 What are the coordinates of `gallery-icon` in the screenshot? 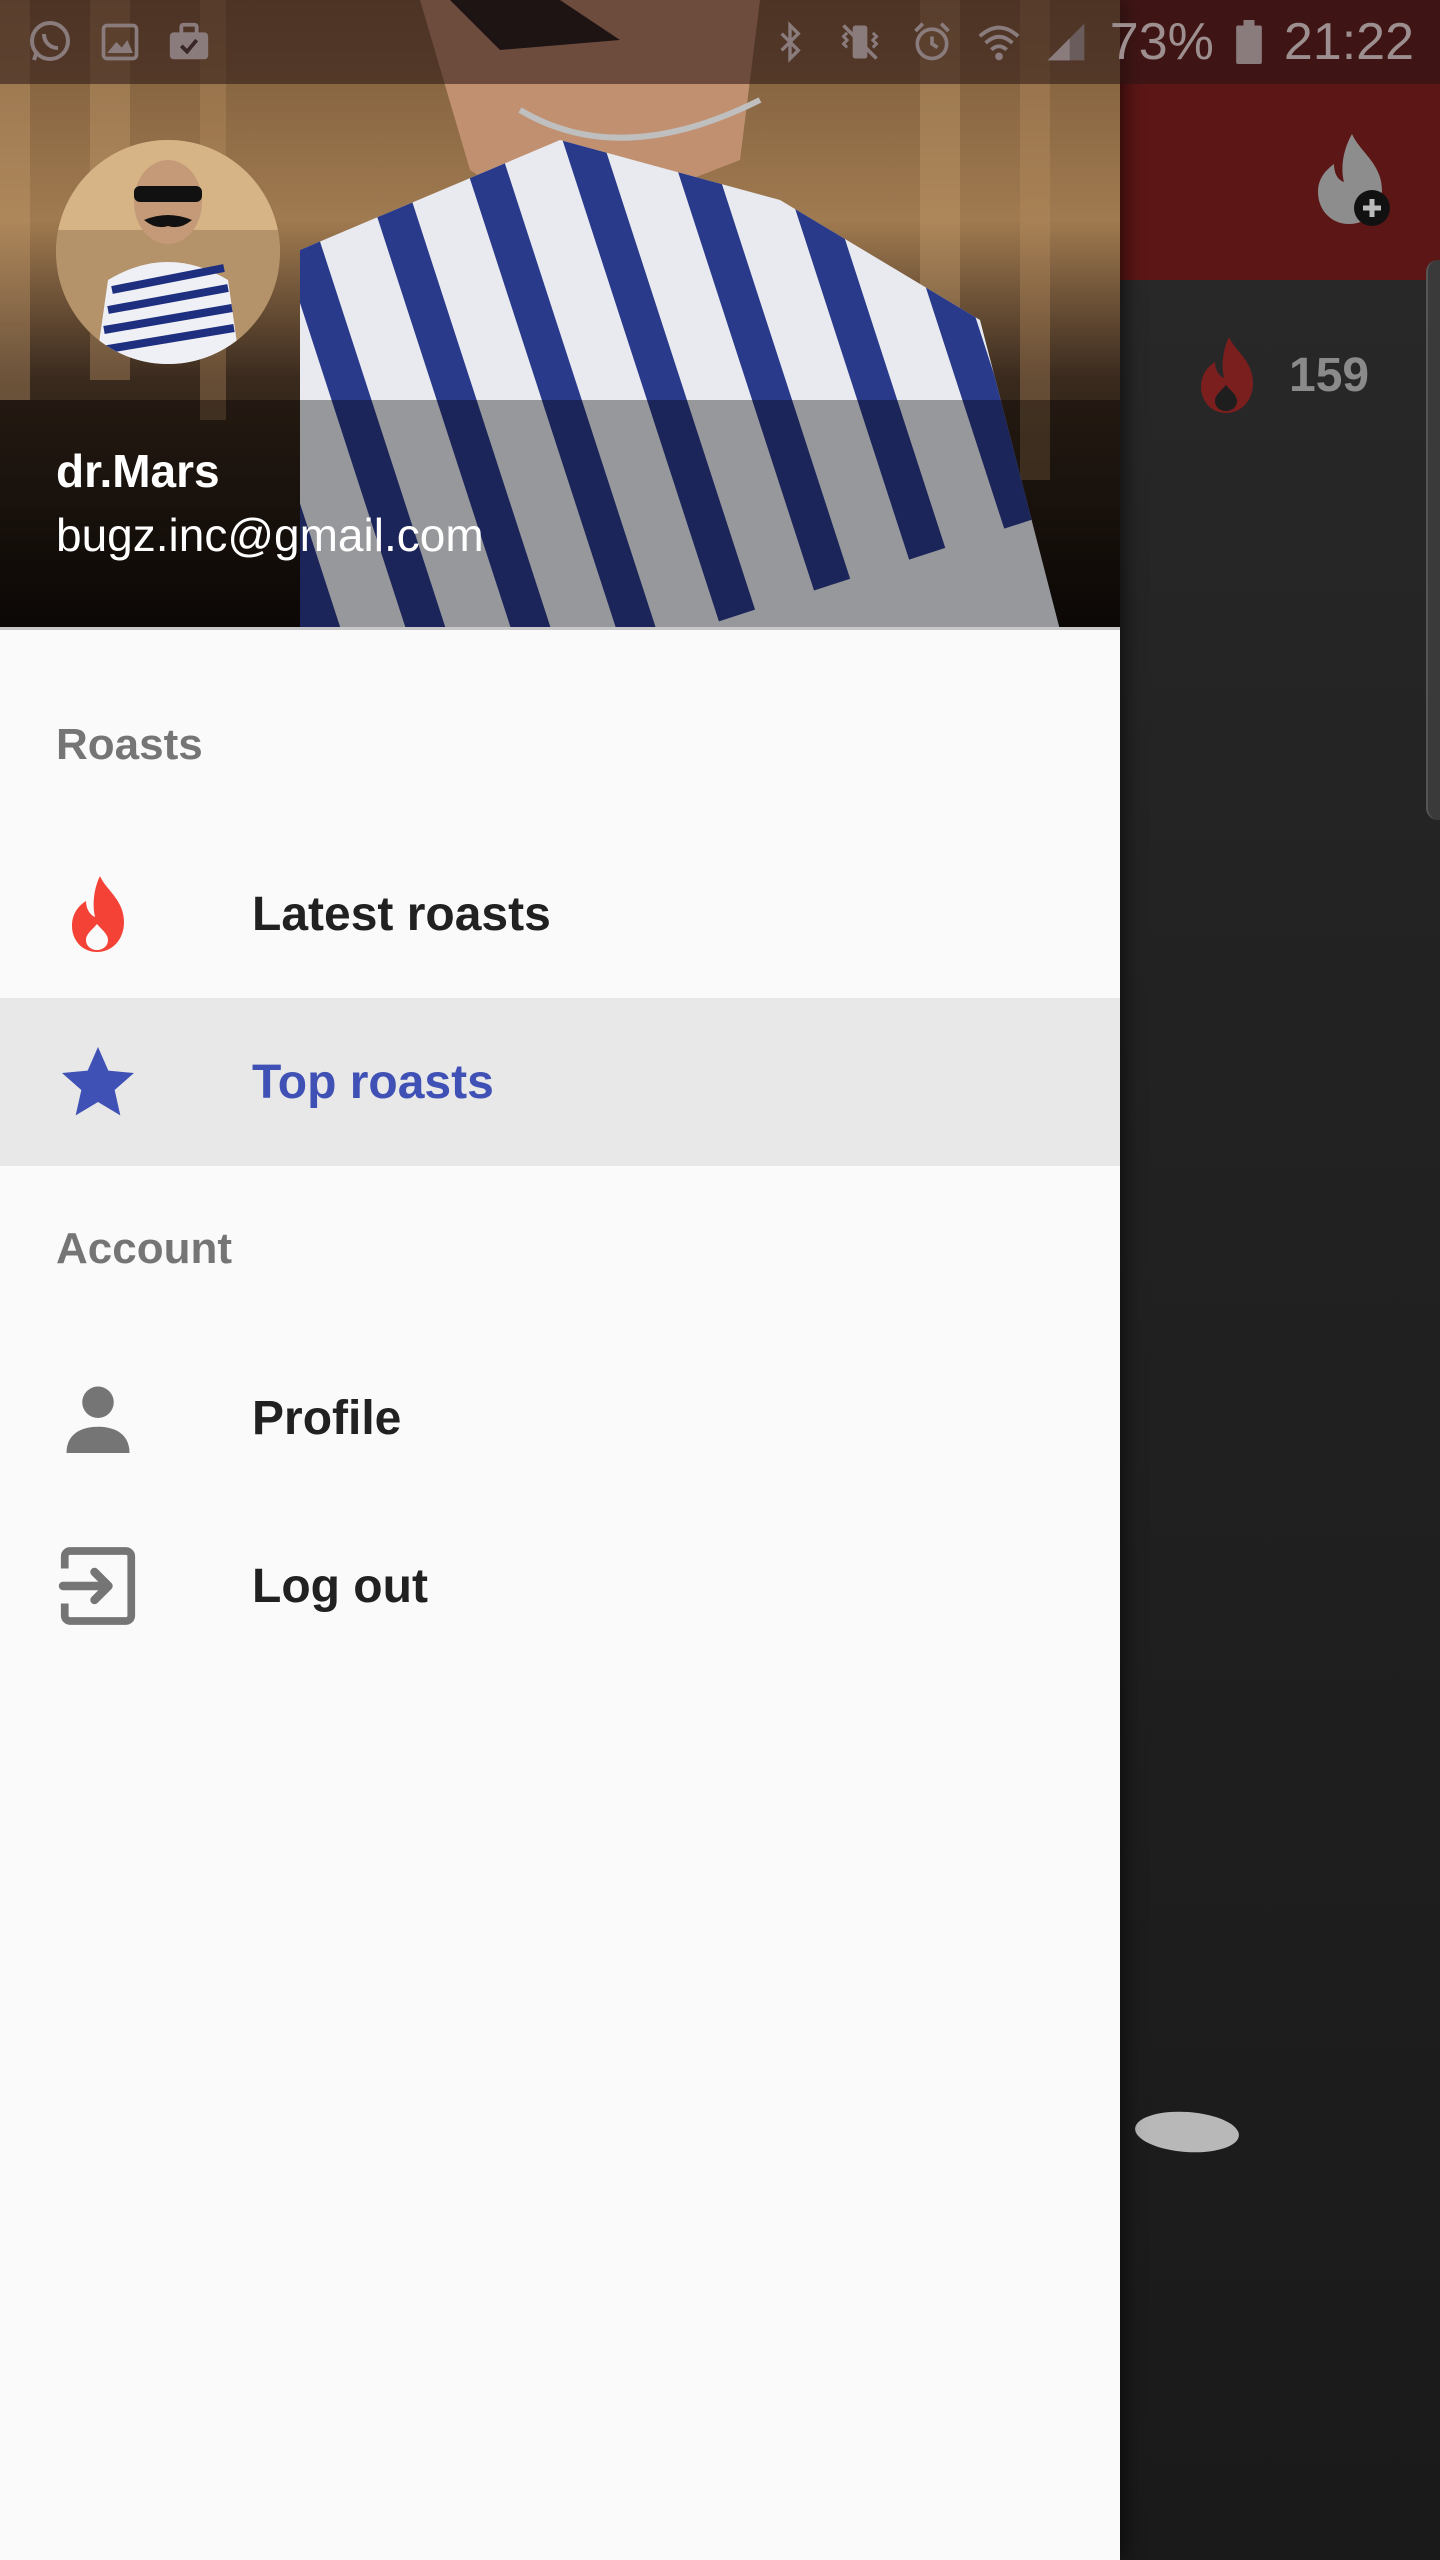 It's located at (120, 42).